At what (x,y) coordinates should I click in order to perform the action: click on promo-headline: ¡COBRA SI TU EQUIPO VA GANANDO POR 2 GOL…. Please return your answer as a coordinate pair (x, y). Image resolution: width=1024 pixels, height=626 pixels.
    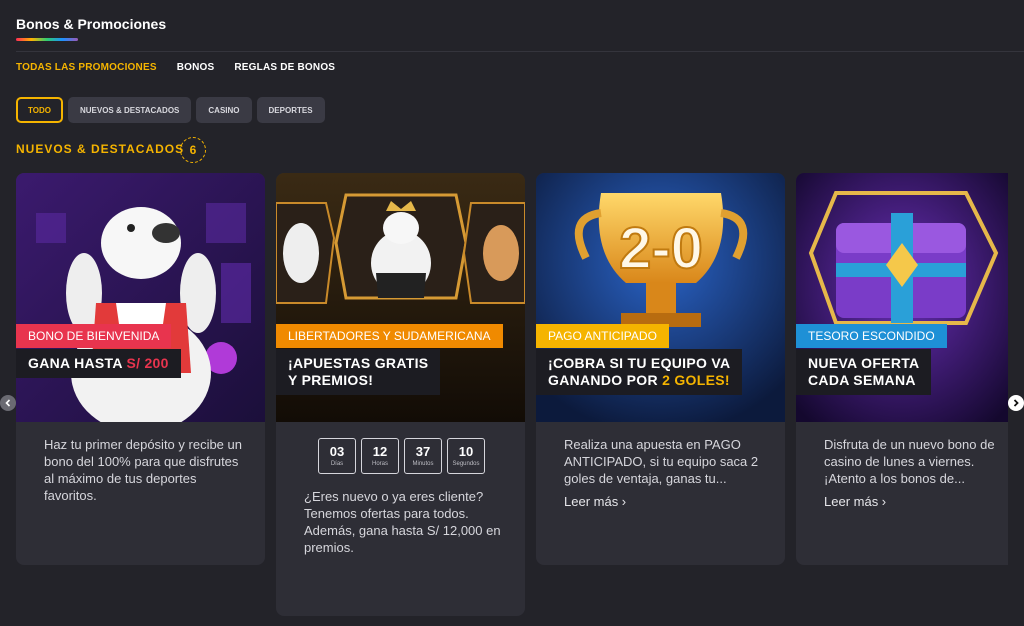
    Looking at the image, I should click on (639, 372).